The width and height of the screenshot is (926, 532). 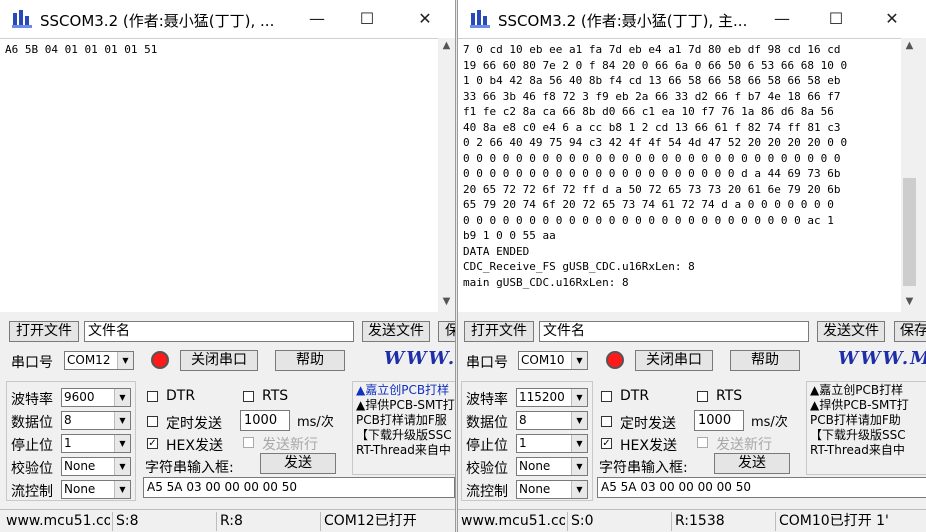 I want to click on parity-value: None, so click(x=80, y=466).